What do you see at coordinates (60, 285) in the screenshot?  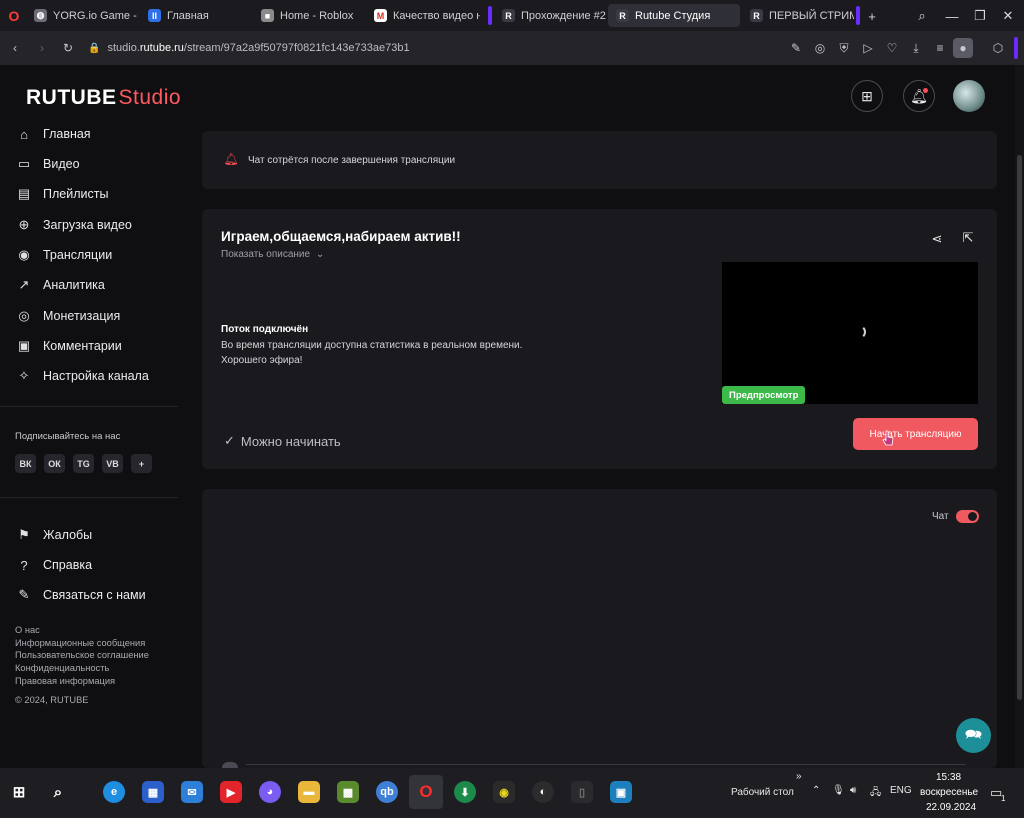 I see `sidebar-item-analytics: ↗ Аналитика` at bounding box center [60, 285].